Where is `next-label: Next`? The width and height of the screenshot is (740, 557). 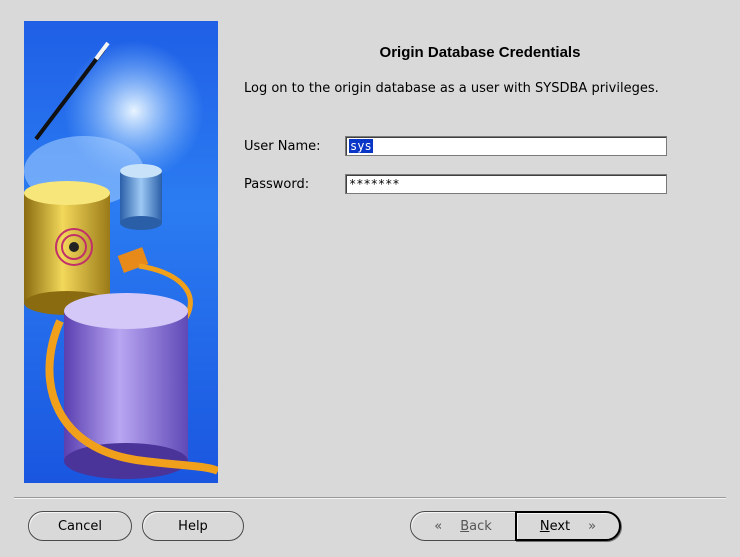
next-label: Next is located at coordinates (555, 526).